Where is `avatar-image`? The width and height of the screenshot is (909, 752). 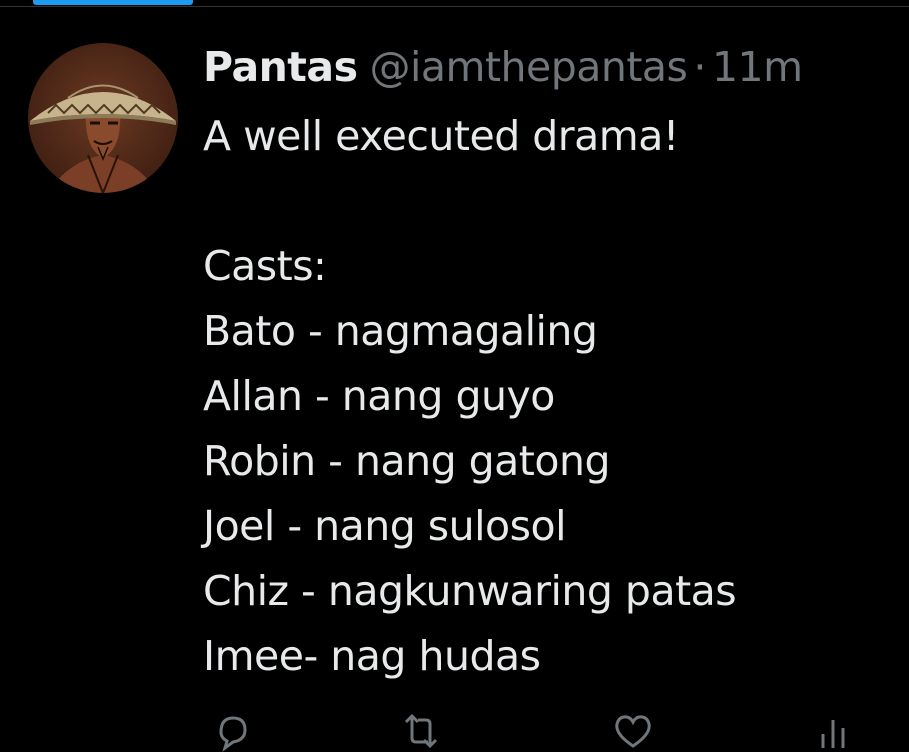 avatar-image is located at coordinates (103, 118).